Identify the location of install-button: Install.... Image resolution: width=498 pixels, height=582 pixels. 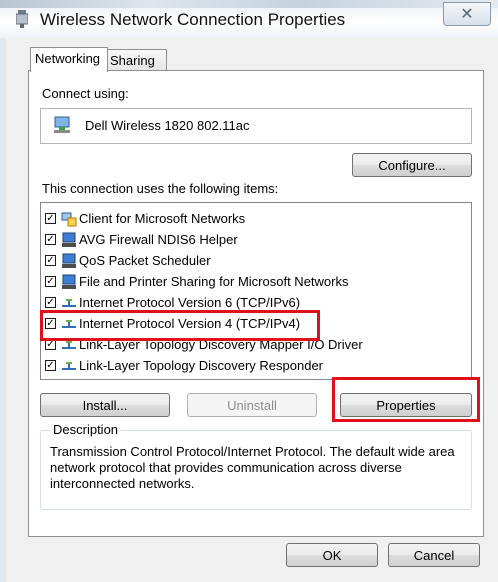
(105, 405).